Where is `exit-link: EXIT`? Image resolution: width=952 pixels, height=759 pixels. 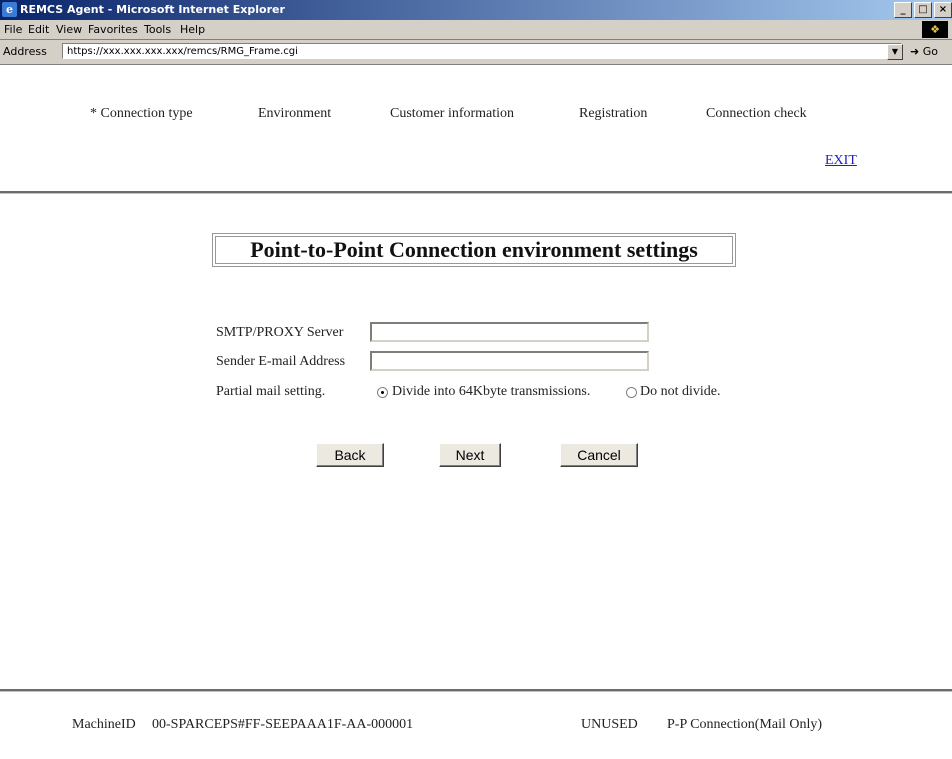 exit-link: EXIT is located at coordinates (841, 161).